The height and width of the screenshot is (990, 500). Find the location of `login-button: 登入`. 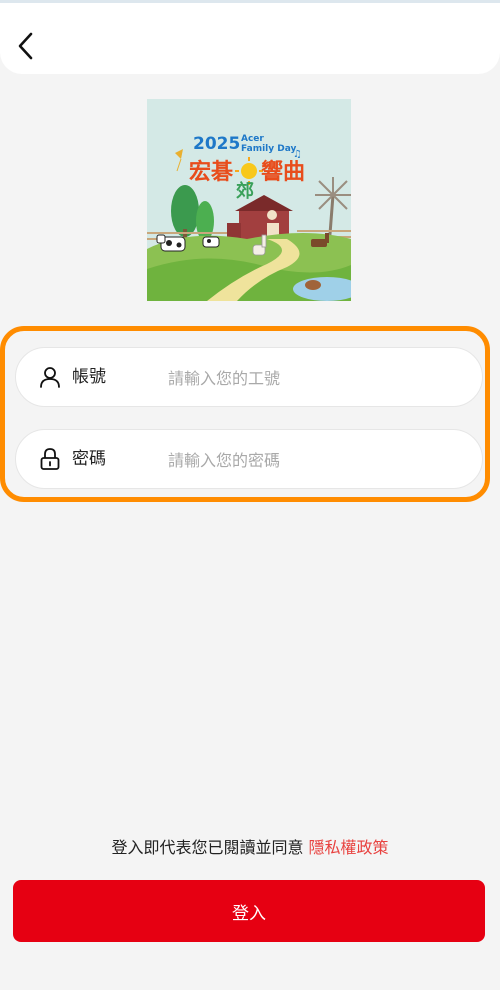

login-button: 登入 is located at coordinates (249, 911).